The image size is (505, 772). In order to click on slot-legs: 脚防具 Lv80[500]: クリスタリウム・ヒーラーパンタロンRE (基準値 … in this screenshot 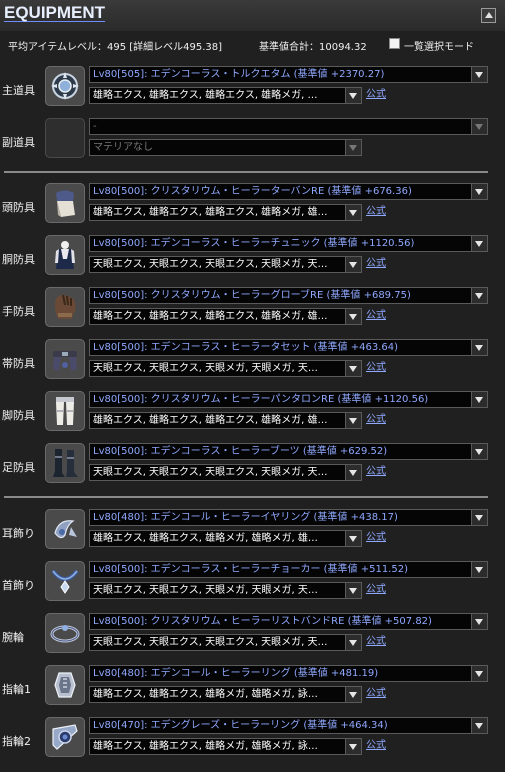, I will do `click(252, 416)`.